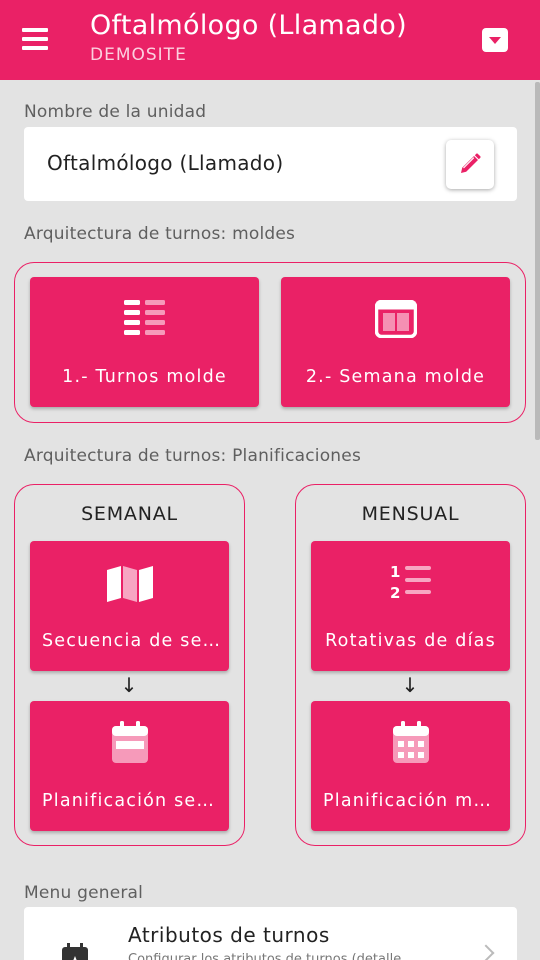 Image resolution: width=540 pixels, height=960 pixels. Describe the element at coordinates (160, 234) in the screenshot. I see `molds-section-label: Arquitectura de turnos: moldes` at that location.